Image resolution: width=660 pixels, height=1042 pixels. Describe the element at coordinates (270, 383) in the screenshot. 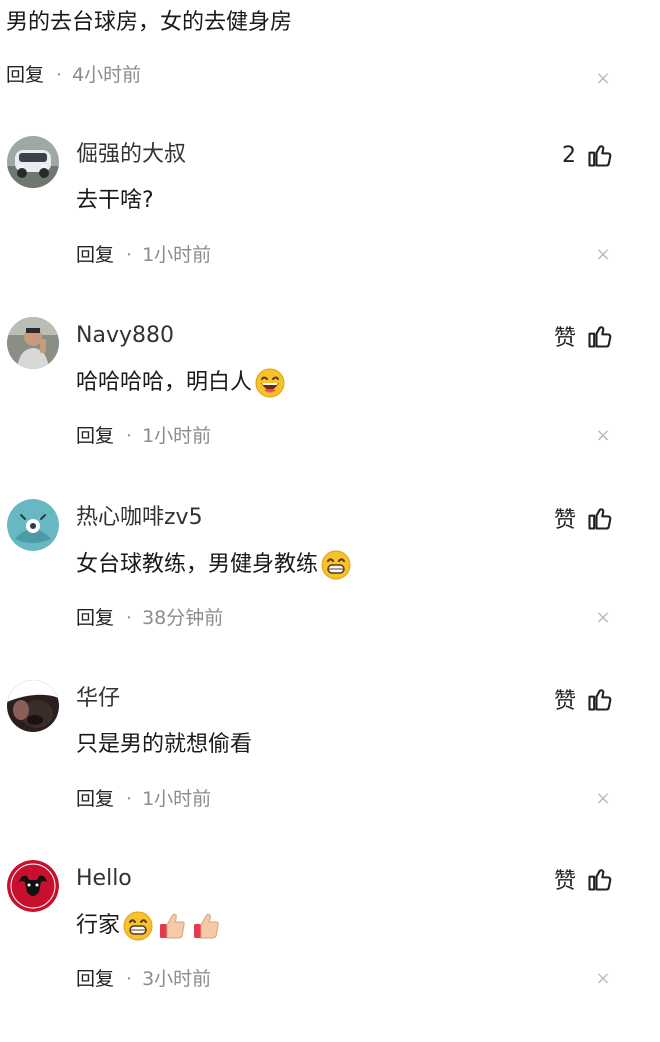

I see `laughing-emoji` at that location.